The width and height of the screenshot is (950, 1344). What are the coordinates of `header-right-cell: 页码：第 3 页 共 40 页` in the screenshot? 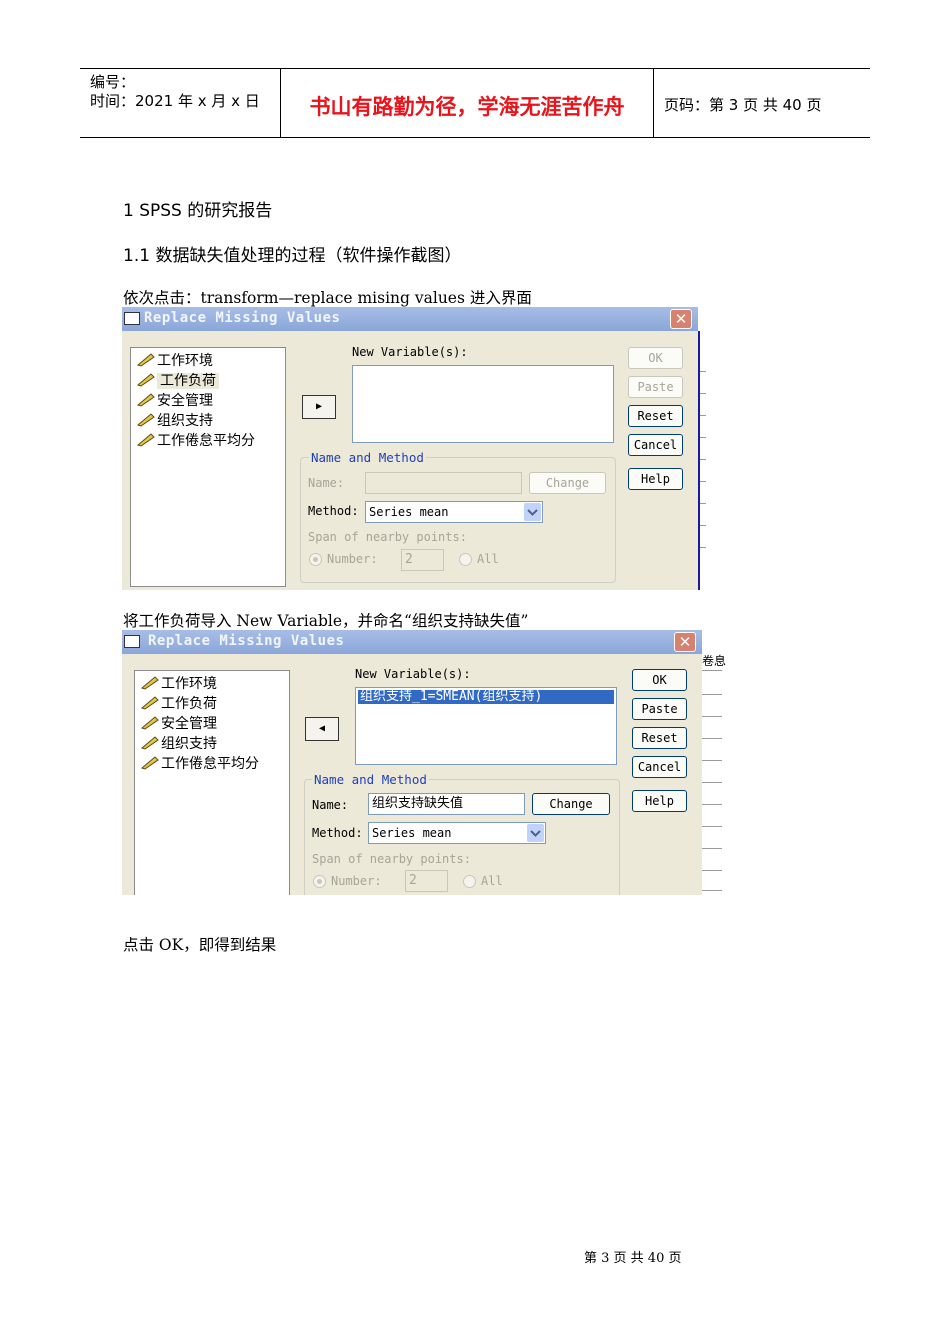 It's located at (762, 103).